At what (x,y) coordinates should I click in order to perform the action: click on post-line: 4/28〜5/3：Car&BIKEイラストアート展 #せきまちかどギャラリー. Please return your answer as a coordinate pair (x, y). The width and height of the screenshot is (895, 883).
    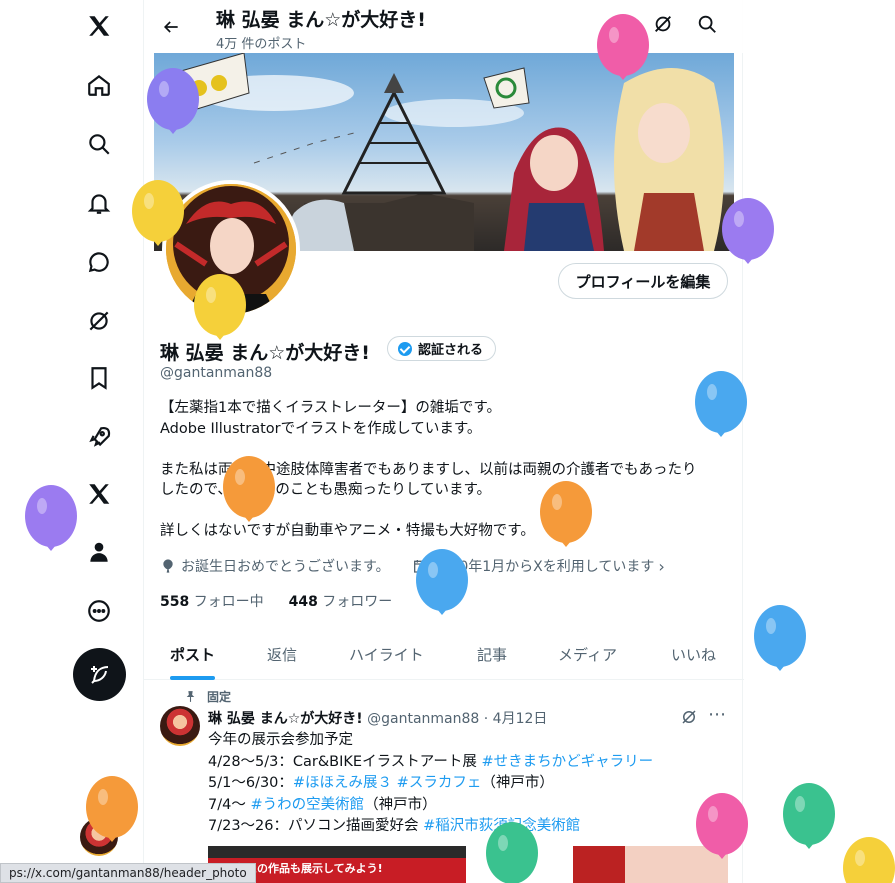
    Looking at the image, I should click on (431, 761).